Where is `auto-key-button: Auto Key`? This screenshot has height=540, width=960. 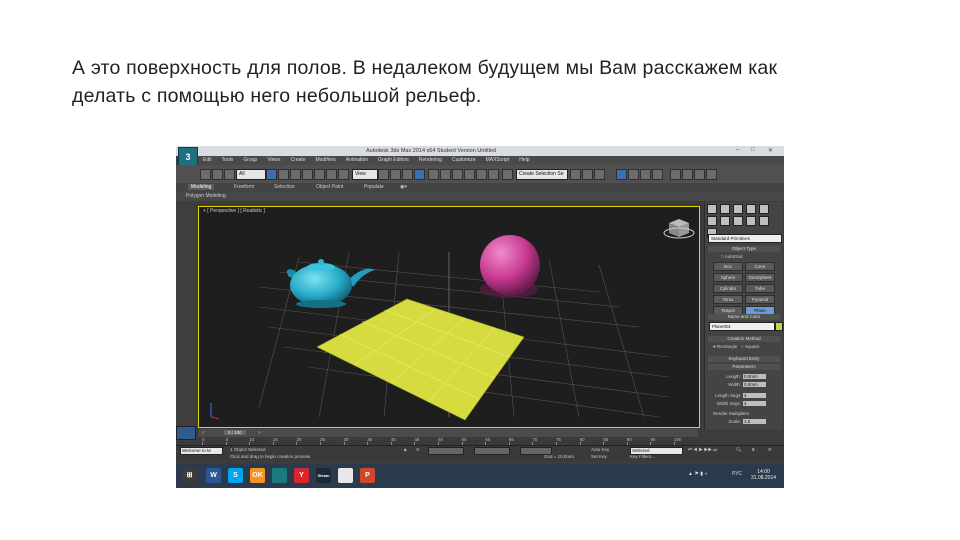 auto-key-button: Auto Key is located at coordinates (600, 449).